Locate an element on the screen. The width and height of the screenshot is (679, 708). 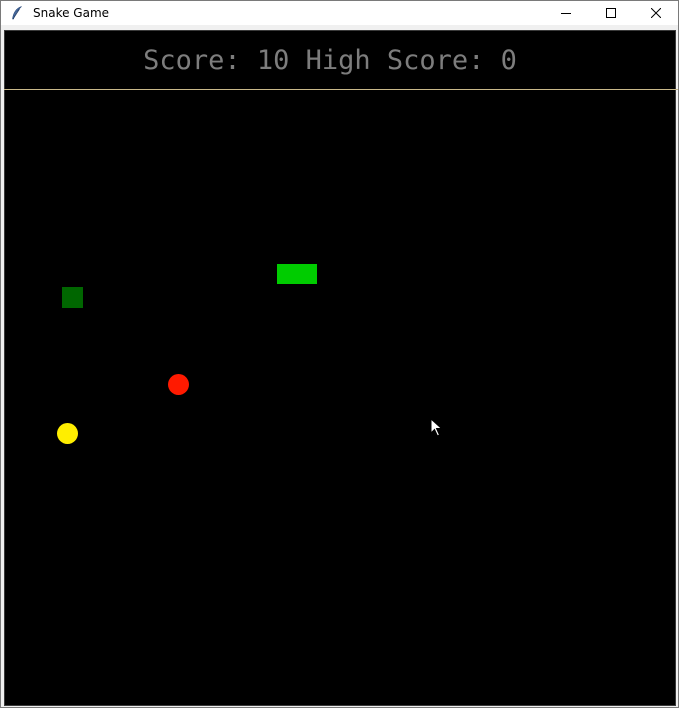
score-bar: Score: 10 High Score: 0 is located at coordinates (340, 60).